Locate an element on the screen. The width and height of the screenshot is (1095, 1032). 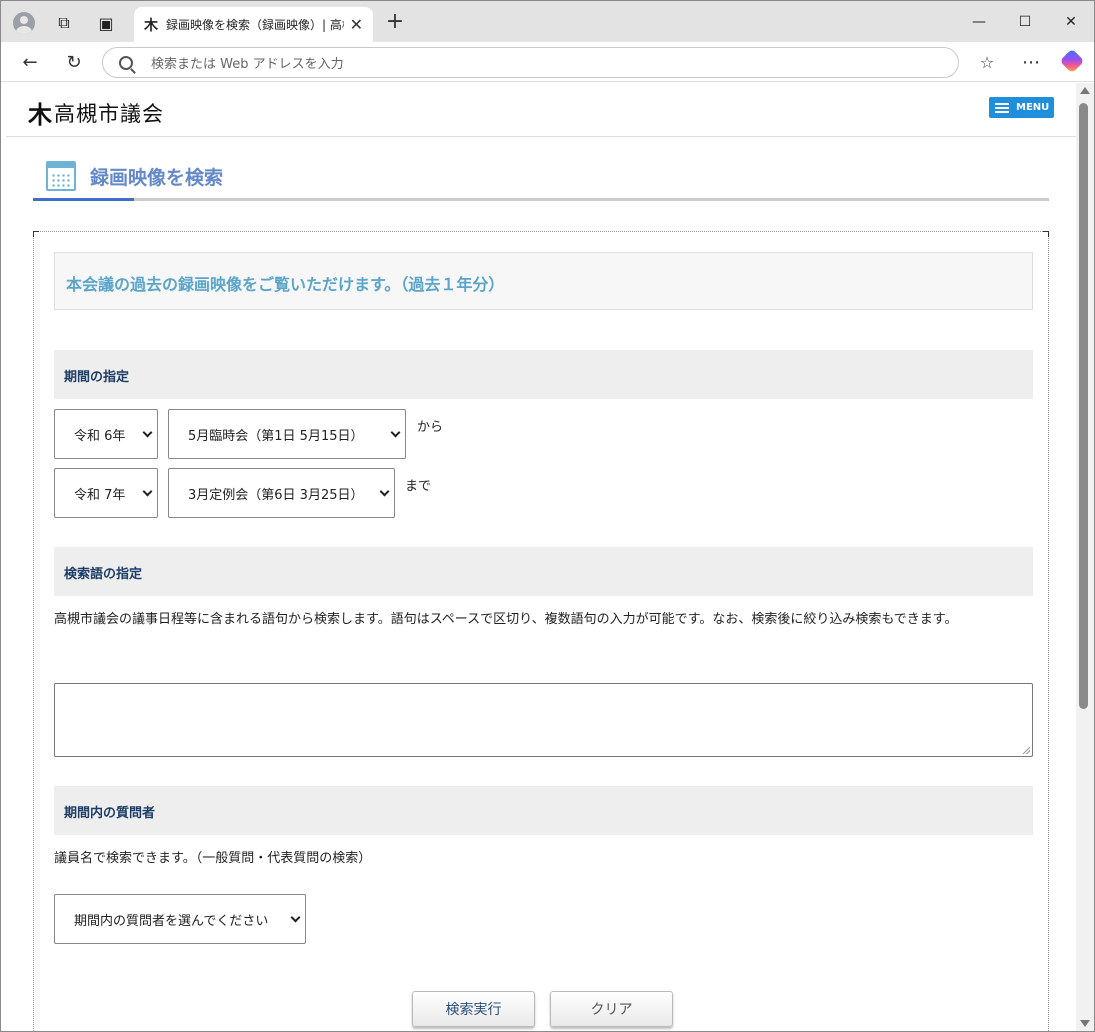
search-button: 検索実行 is located at coordinates (473, 1009).